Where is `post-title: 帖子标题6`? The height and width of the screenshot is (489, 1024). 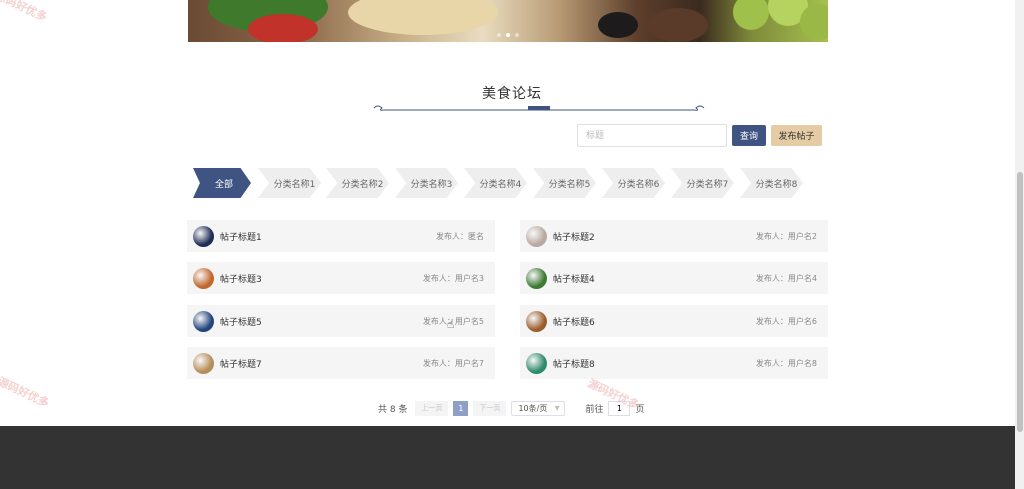
post-title: 帖子标题6 is located at coordinates (654, 321).